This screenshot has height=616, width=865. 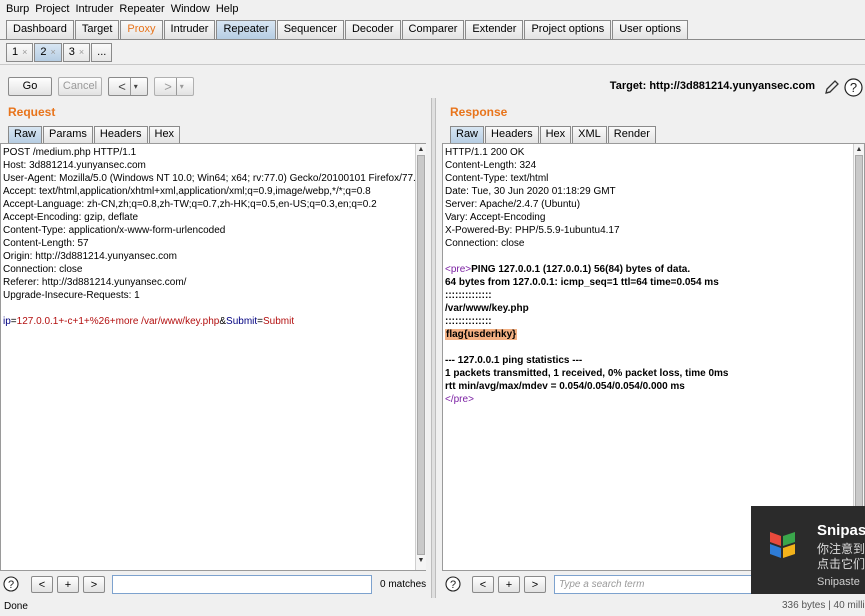 I want to click on response-header-line: Server: Apache/2.4.7 (Ubuntu), so click(x=513, y=204).